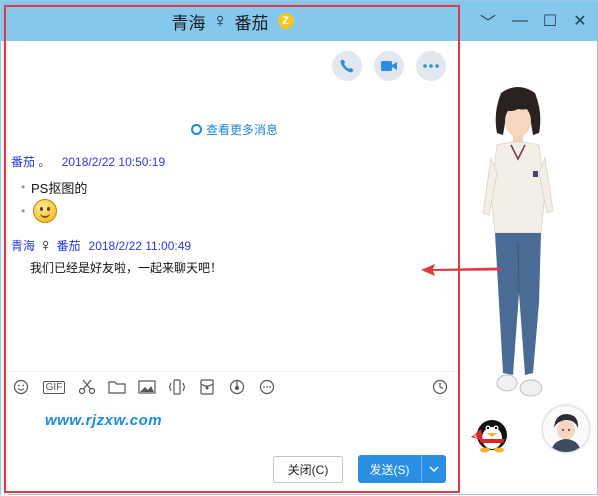  I want to click on phone-shake-icon, so click(177, 387).